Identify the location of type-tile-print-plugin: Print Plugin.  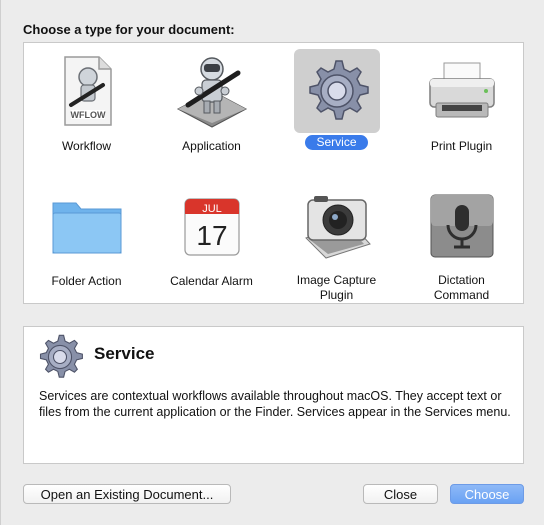
(461, 105).